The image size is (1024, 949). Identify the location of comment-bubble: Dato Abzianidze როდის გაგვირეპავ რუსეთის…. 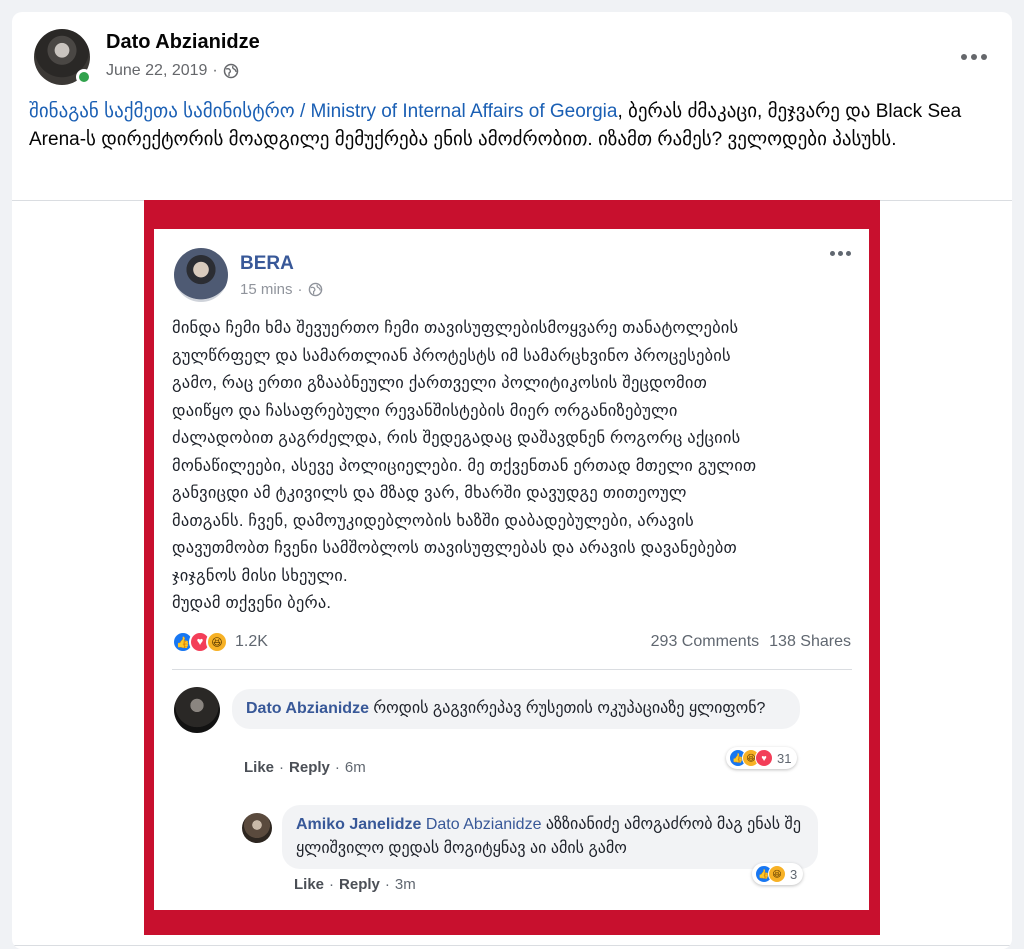
(516, 709).